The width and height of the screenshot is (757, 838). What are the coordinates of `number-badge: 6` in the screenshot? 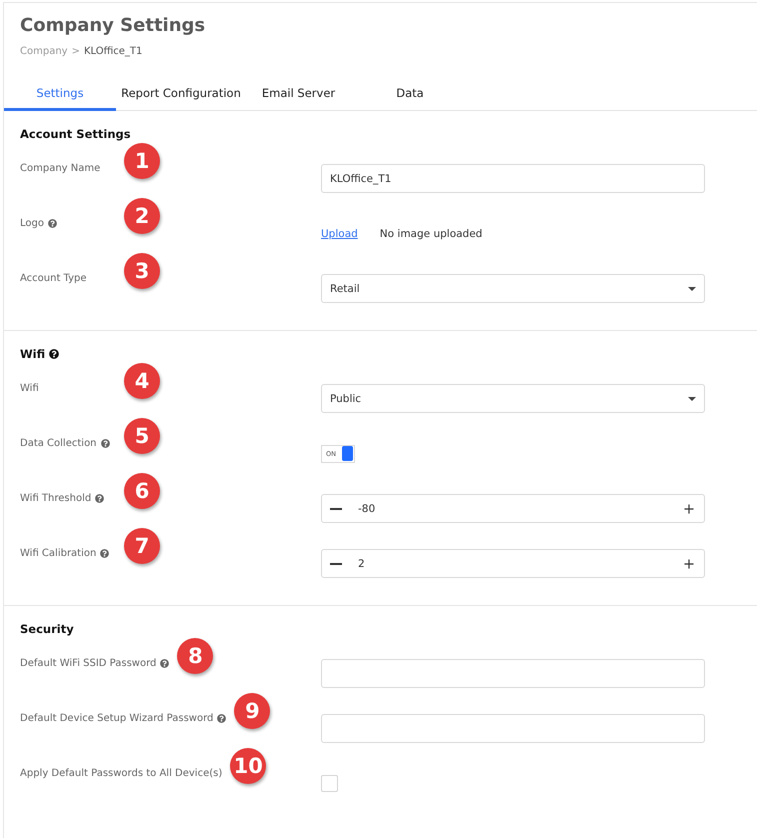 It's located at (142, 491).